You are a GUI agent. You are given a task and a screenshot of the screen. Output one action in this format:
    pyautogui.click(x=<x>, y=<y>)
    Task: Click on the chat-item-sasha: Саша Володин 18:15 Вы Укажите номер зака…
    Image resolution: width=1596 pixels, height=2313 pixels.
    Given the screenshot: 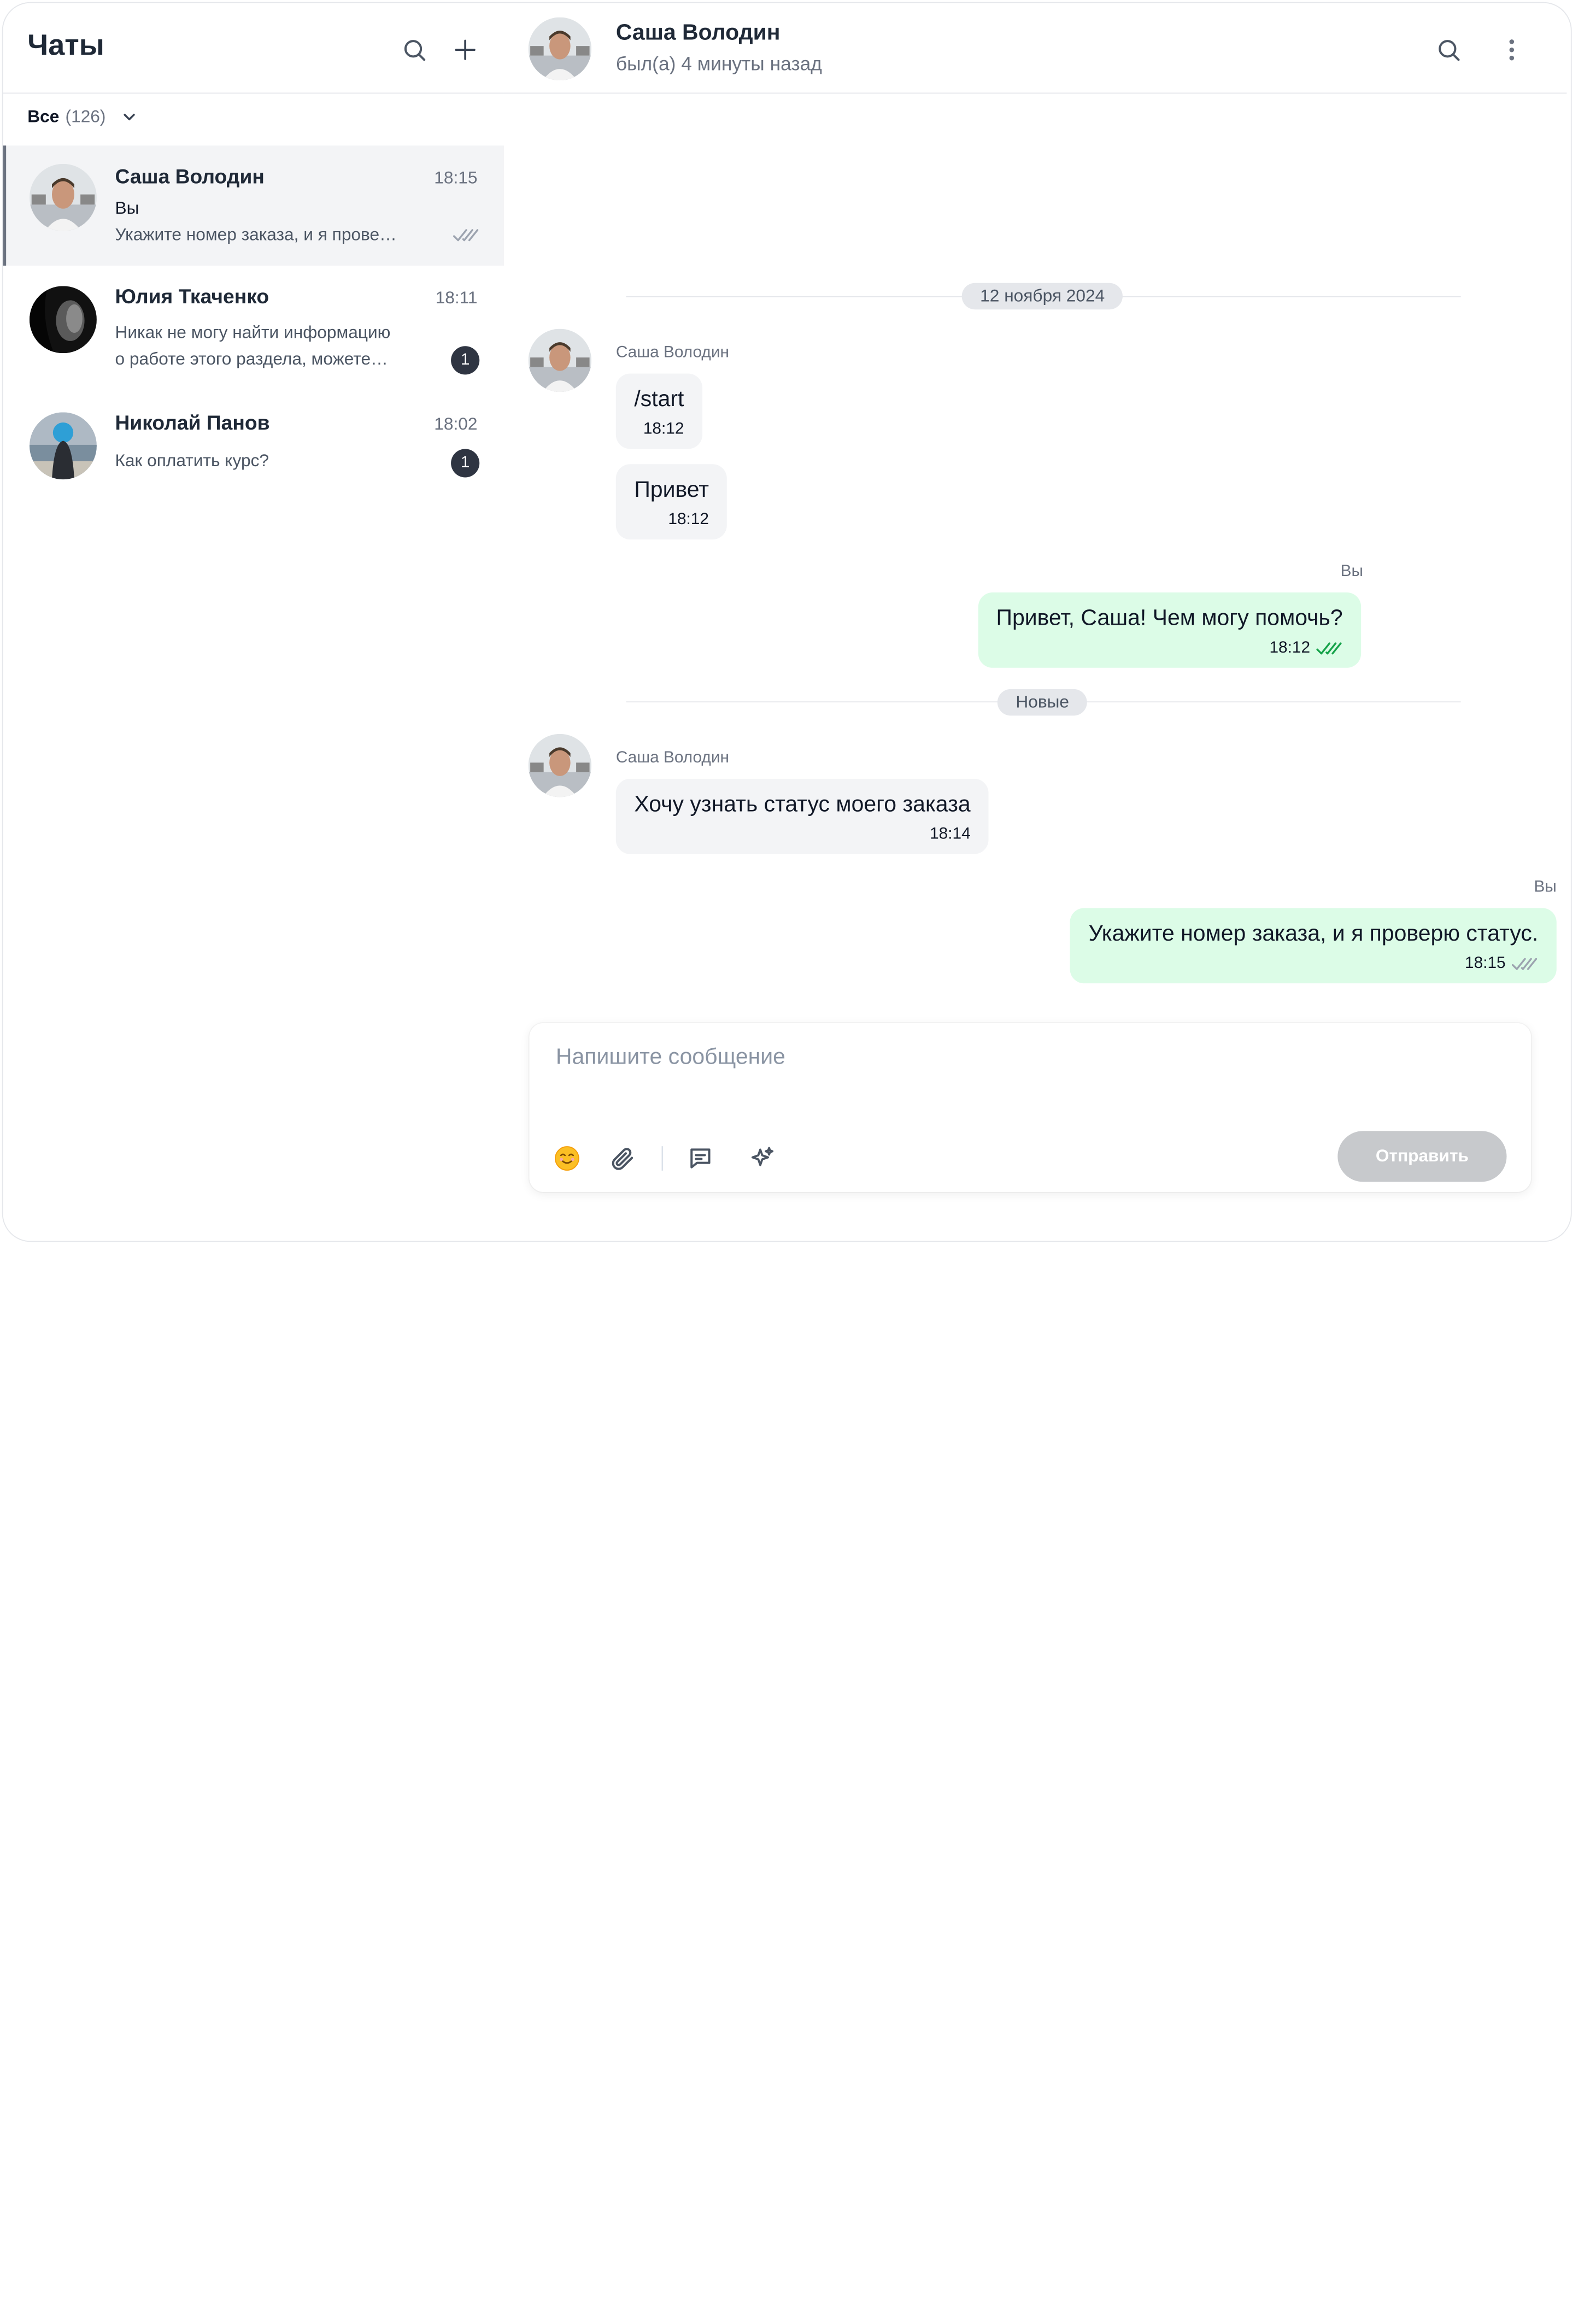 What is the action you would take?
    pyautogui.click(x=253, y=206)
    